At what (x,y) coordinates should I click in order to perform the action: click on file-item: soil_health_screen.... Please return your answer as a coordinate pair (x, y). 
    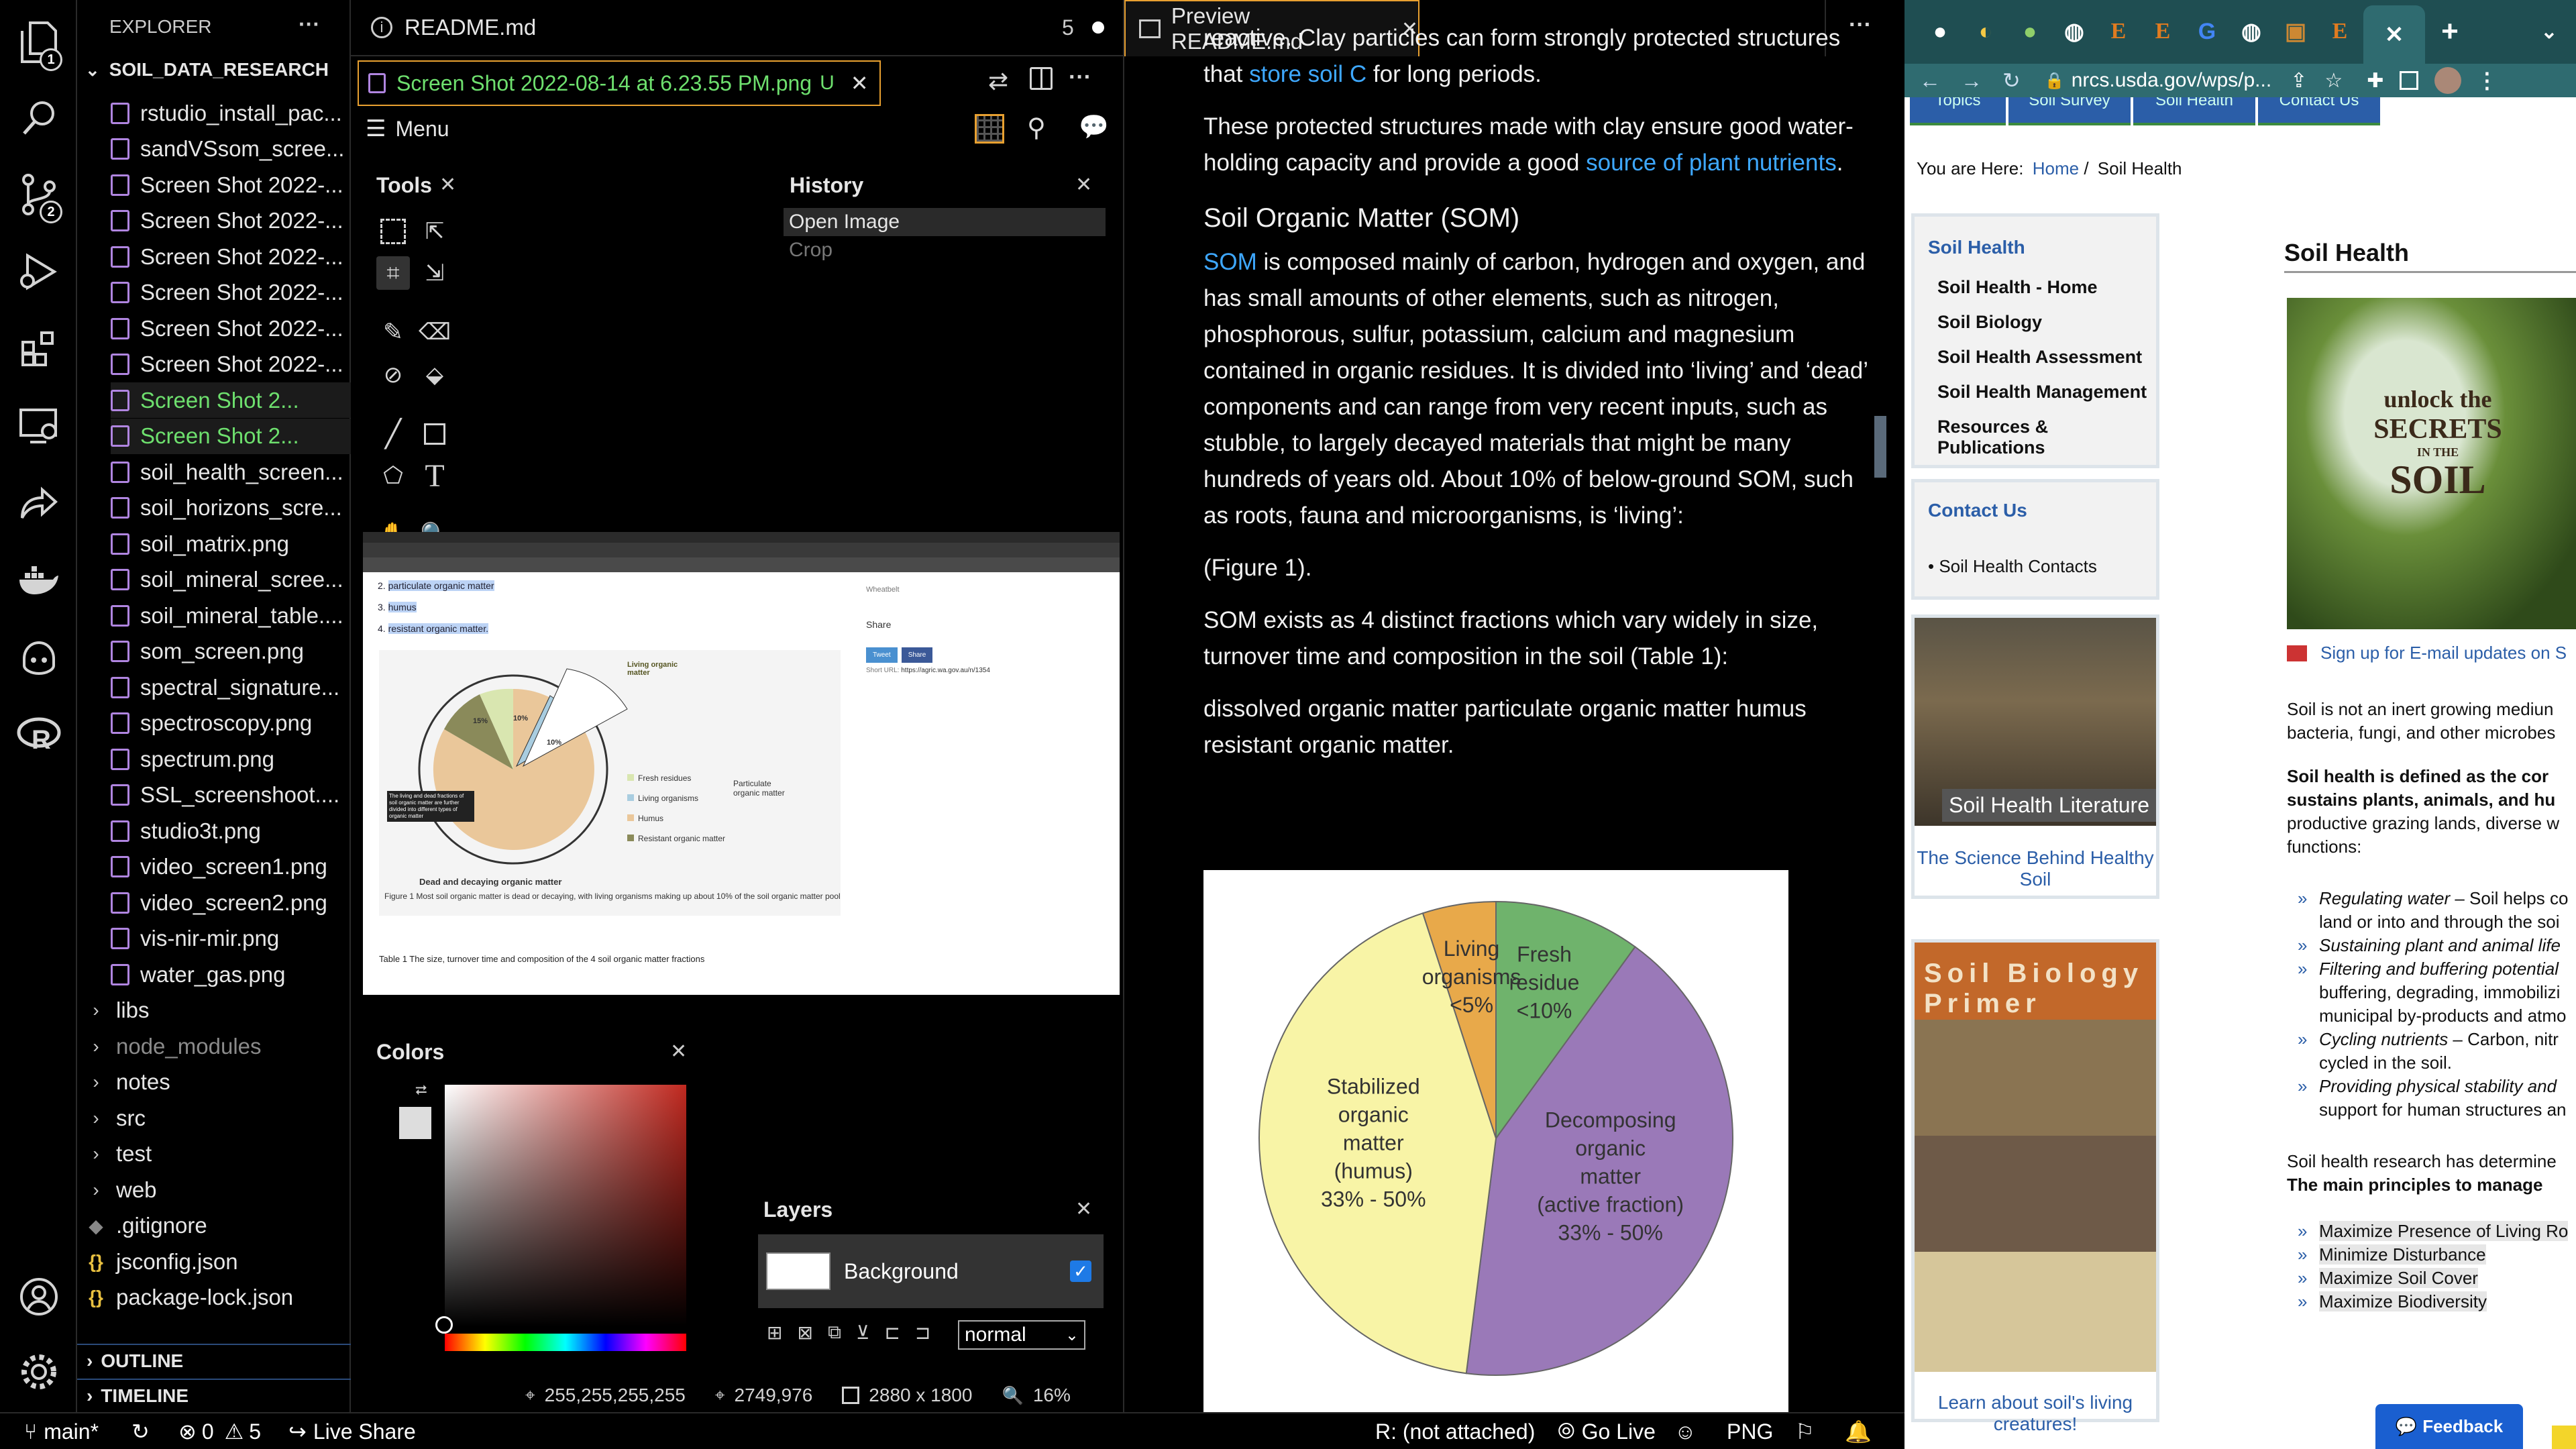
    Looking at the image, I should click on (246, 472).